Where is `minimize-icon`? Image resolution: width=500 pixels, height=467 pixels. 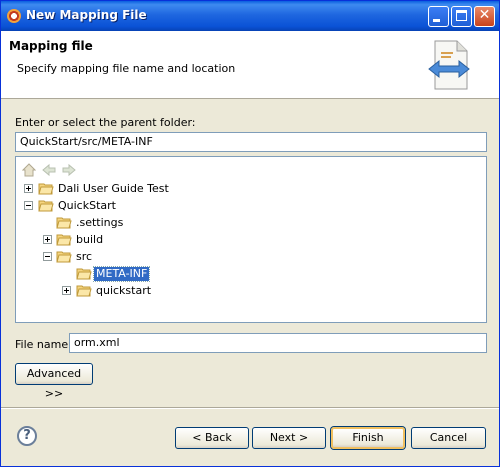
minimize-icon is located at coordinates (436, 20).